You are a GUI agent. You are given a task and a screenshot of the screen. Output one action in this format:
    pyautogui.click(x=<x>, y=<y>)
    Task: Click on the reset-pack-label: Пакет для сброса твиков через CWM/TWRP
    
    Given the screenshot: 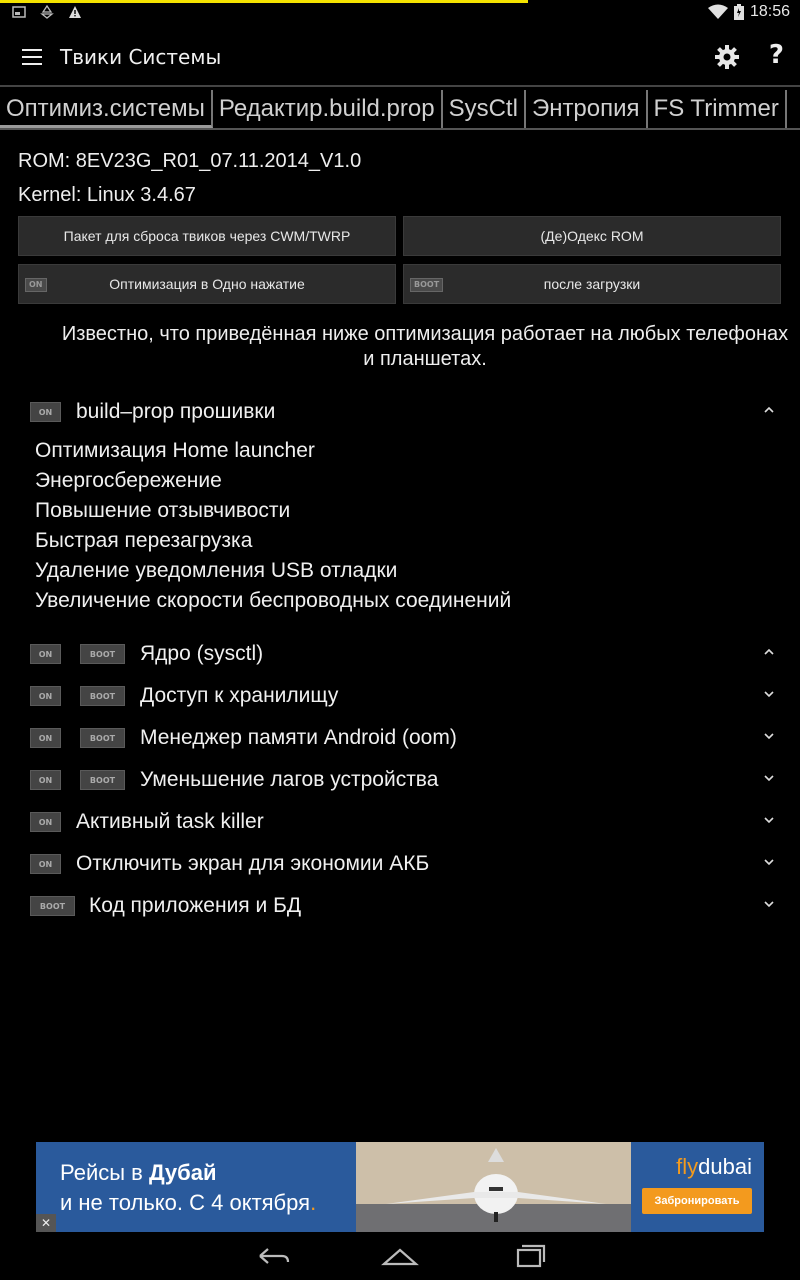 What is the action you would take?
    pyautogui.click(x=207, y=236)
    